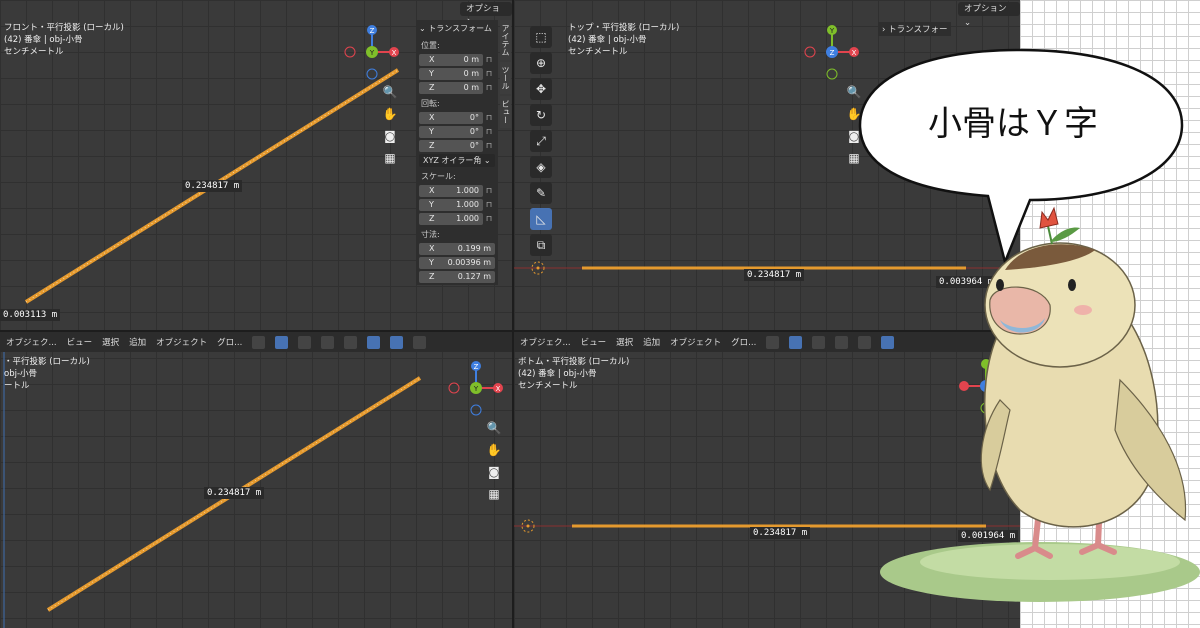 The image size is (1200, 628). Describe the element at coordinates (541, 245) in the screenshot. I see `add-cube-icon: ⧉` at that location.